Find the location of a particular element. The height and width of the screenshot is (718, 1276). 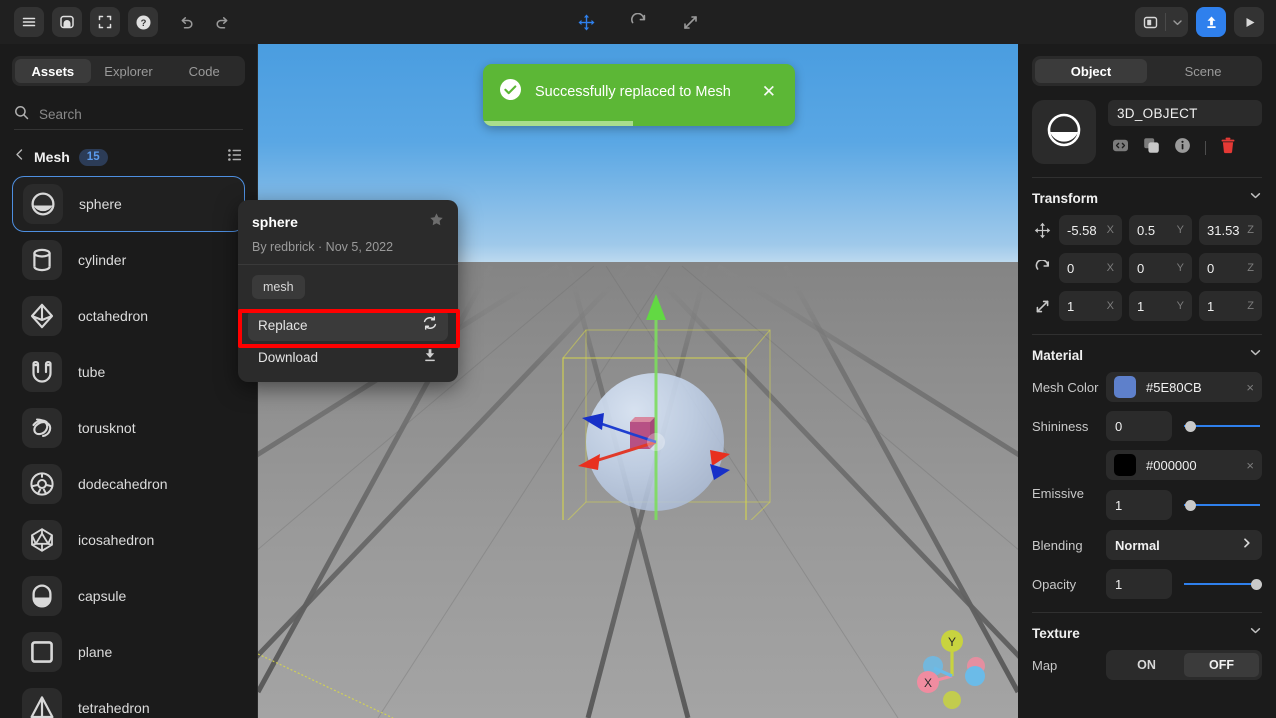

material-title: Material is located at coordinates (1058, 355).